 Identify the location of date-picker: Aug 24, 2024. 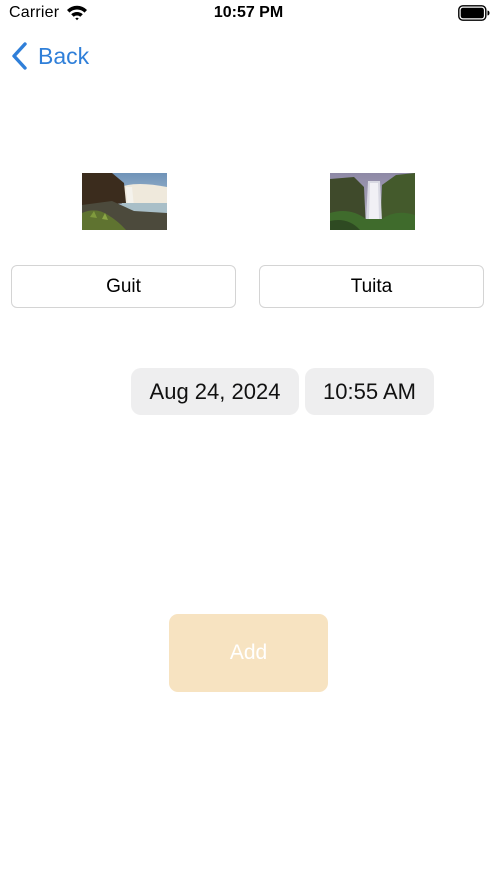
(215, 391).